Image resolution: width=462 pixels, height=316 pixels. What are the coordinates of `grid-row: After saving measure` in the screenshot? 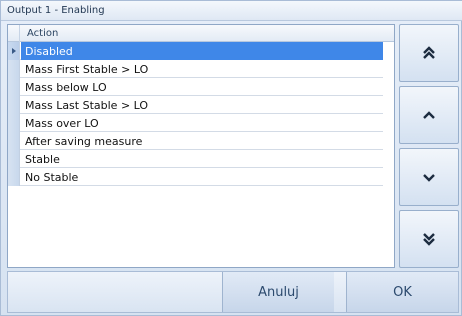 It's located at (195, 141).